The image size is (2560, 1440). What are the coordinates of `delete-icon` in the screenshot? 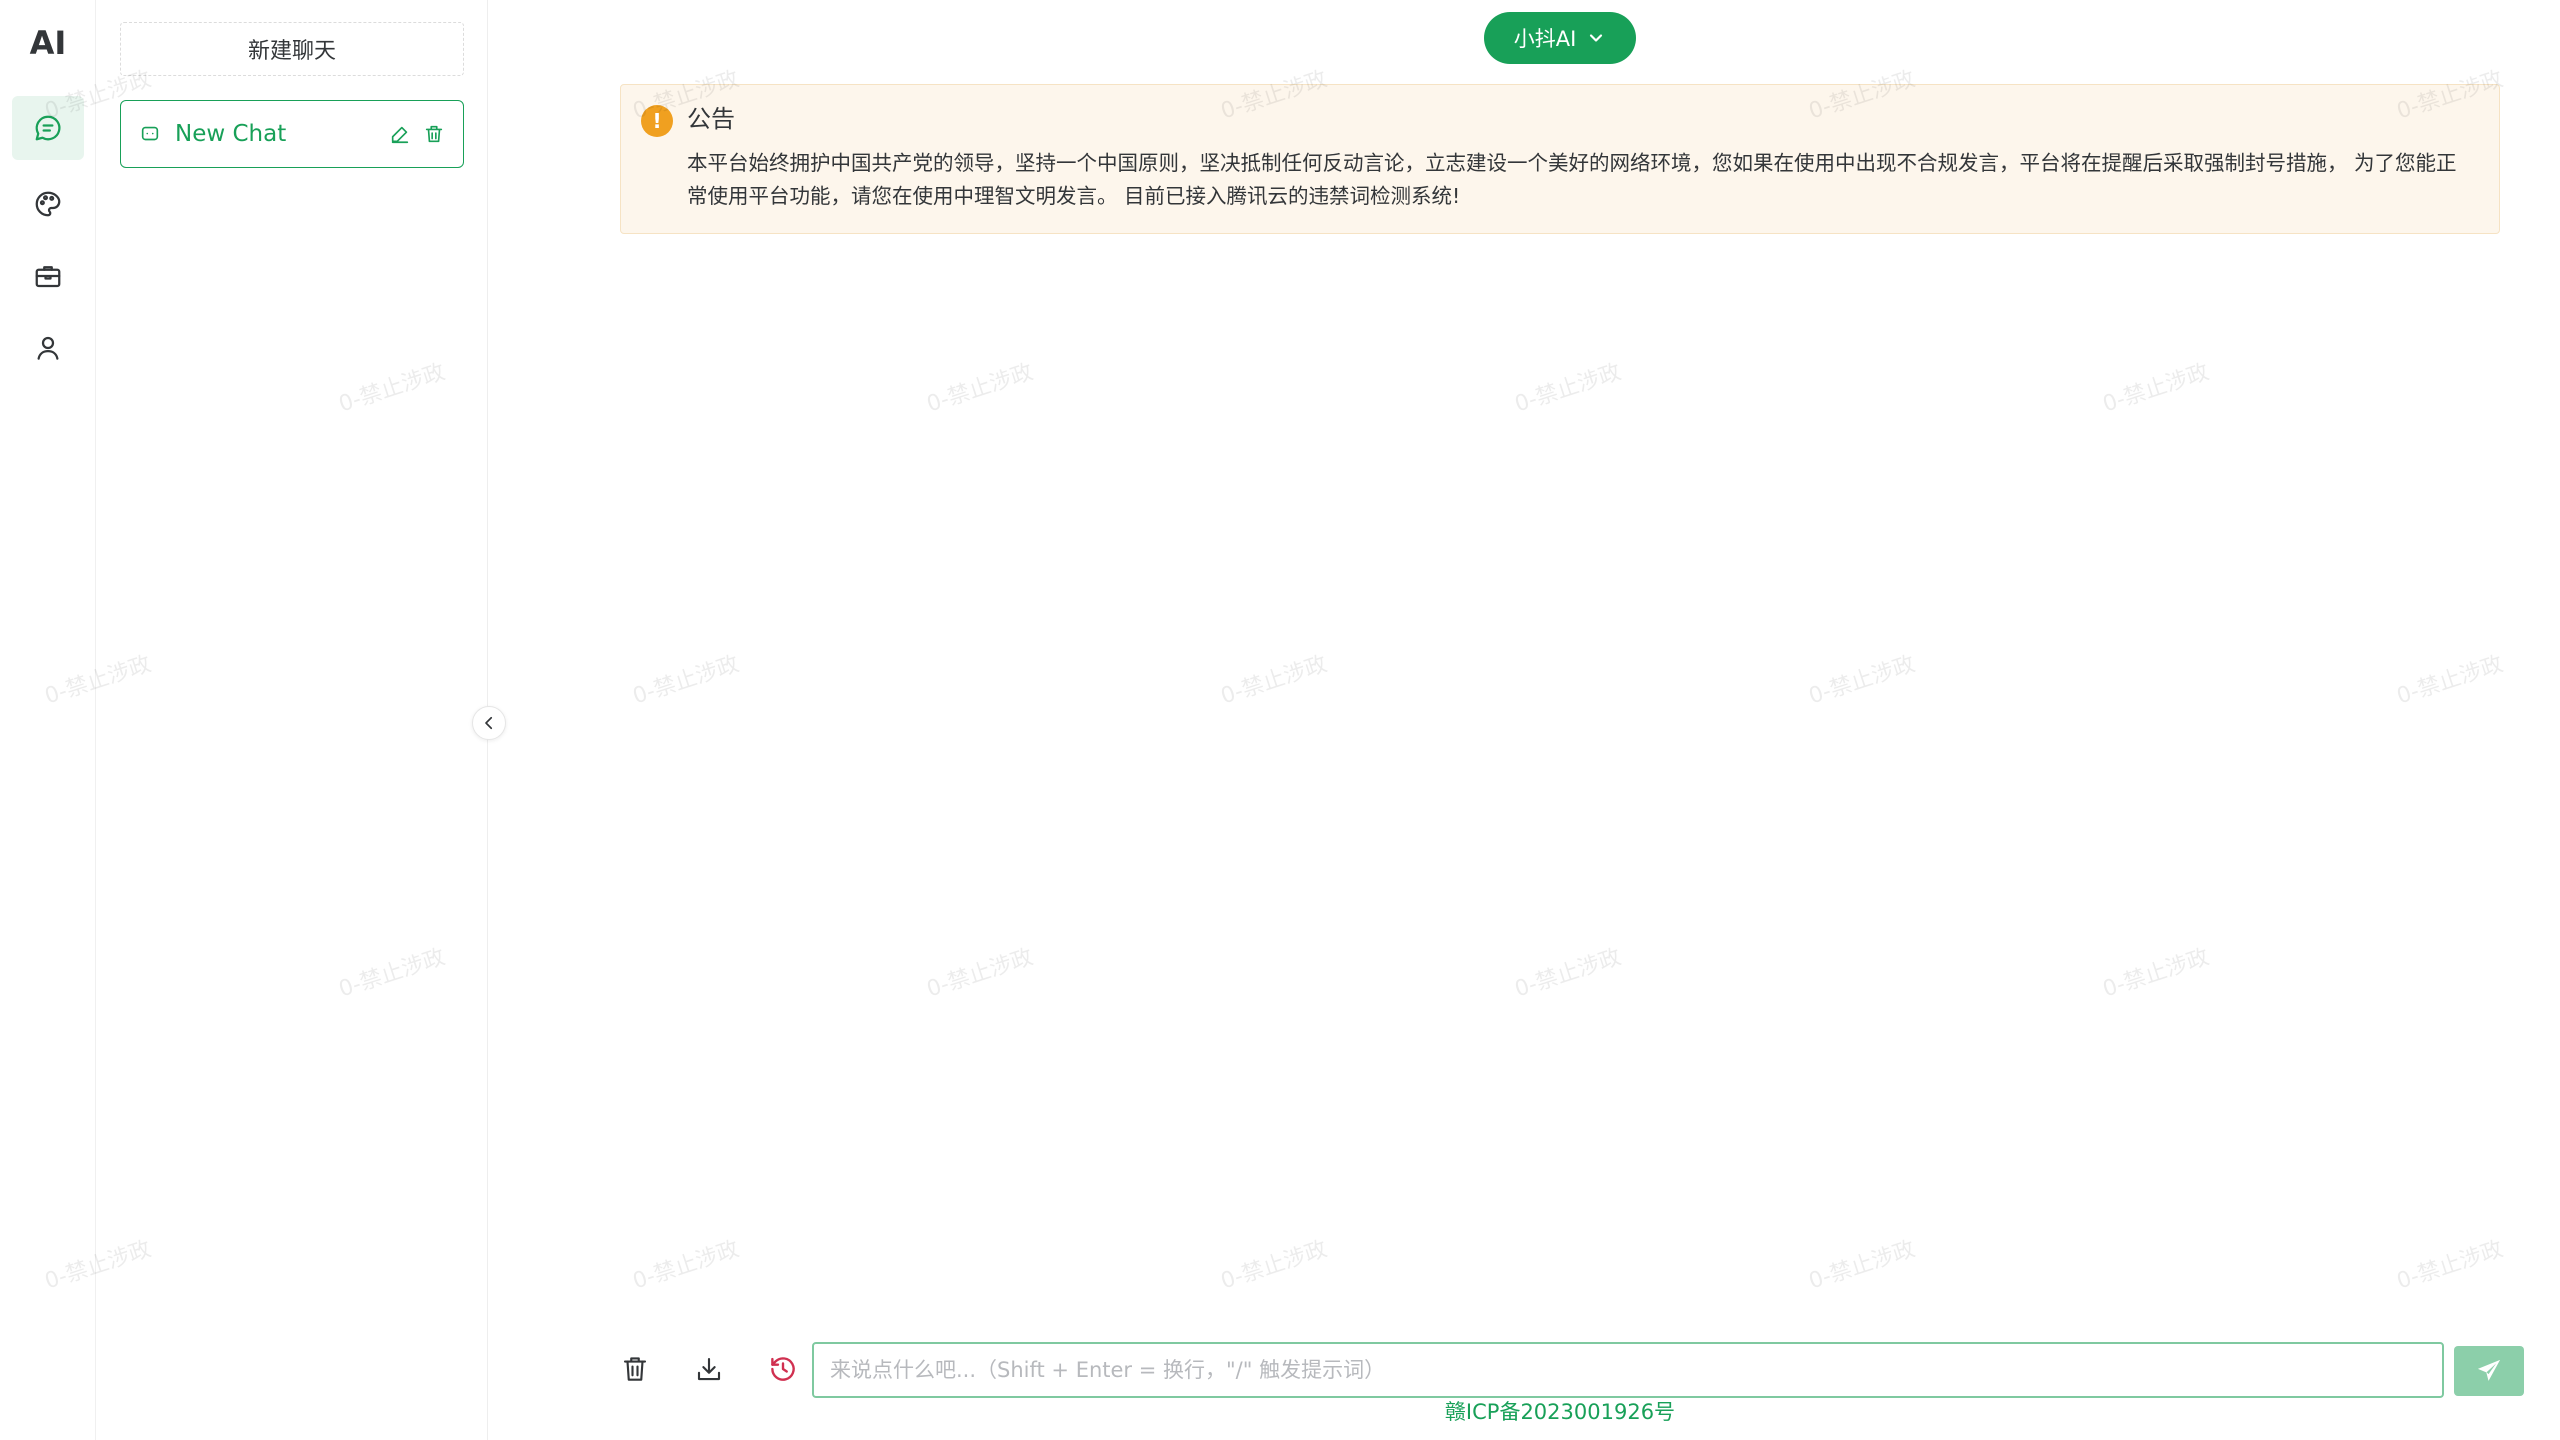 It's located at (434, 134).